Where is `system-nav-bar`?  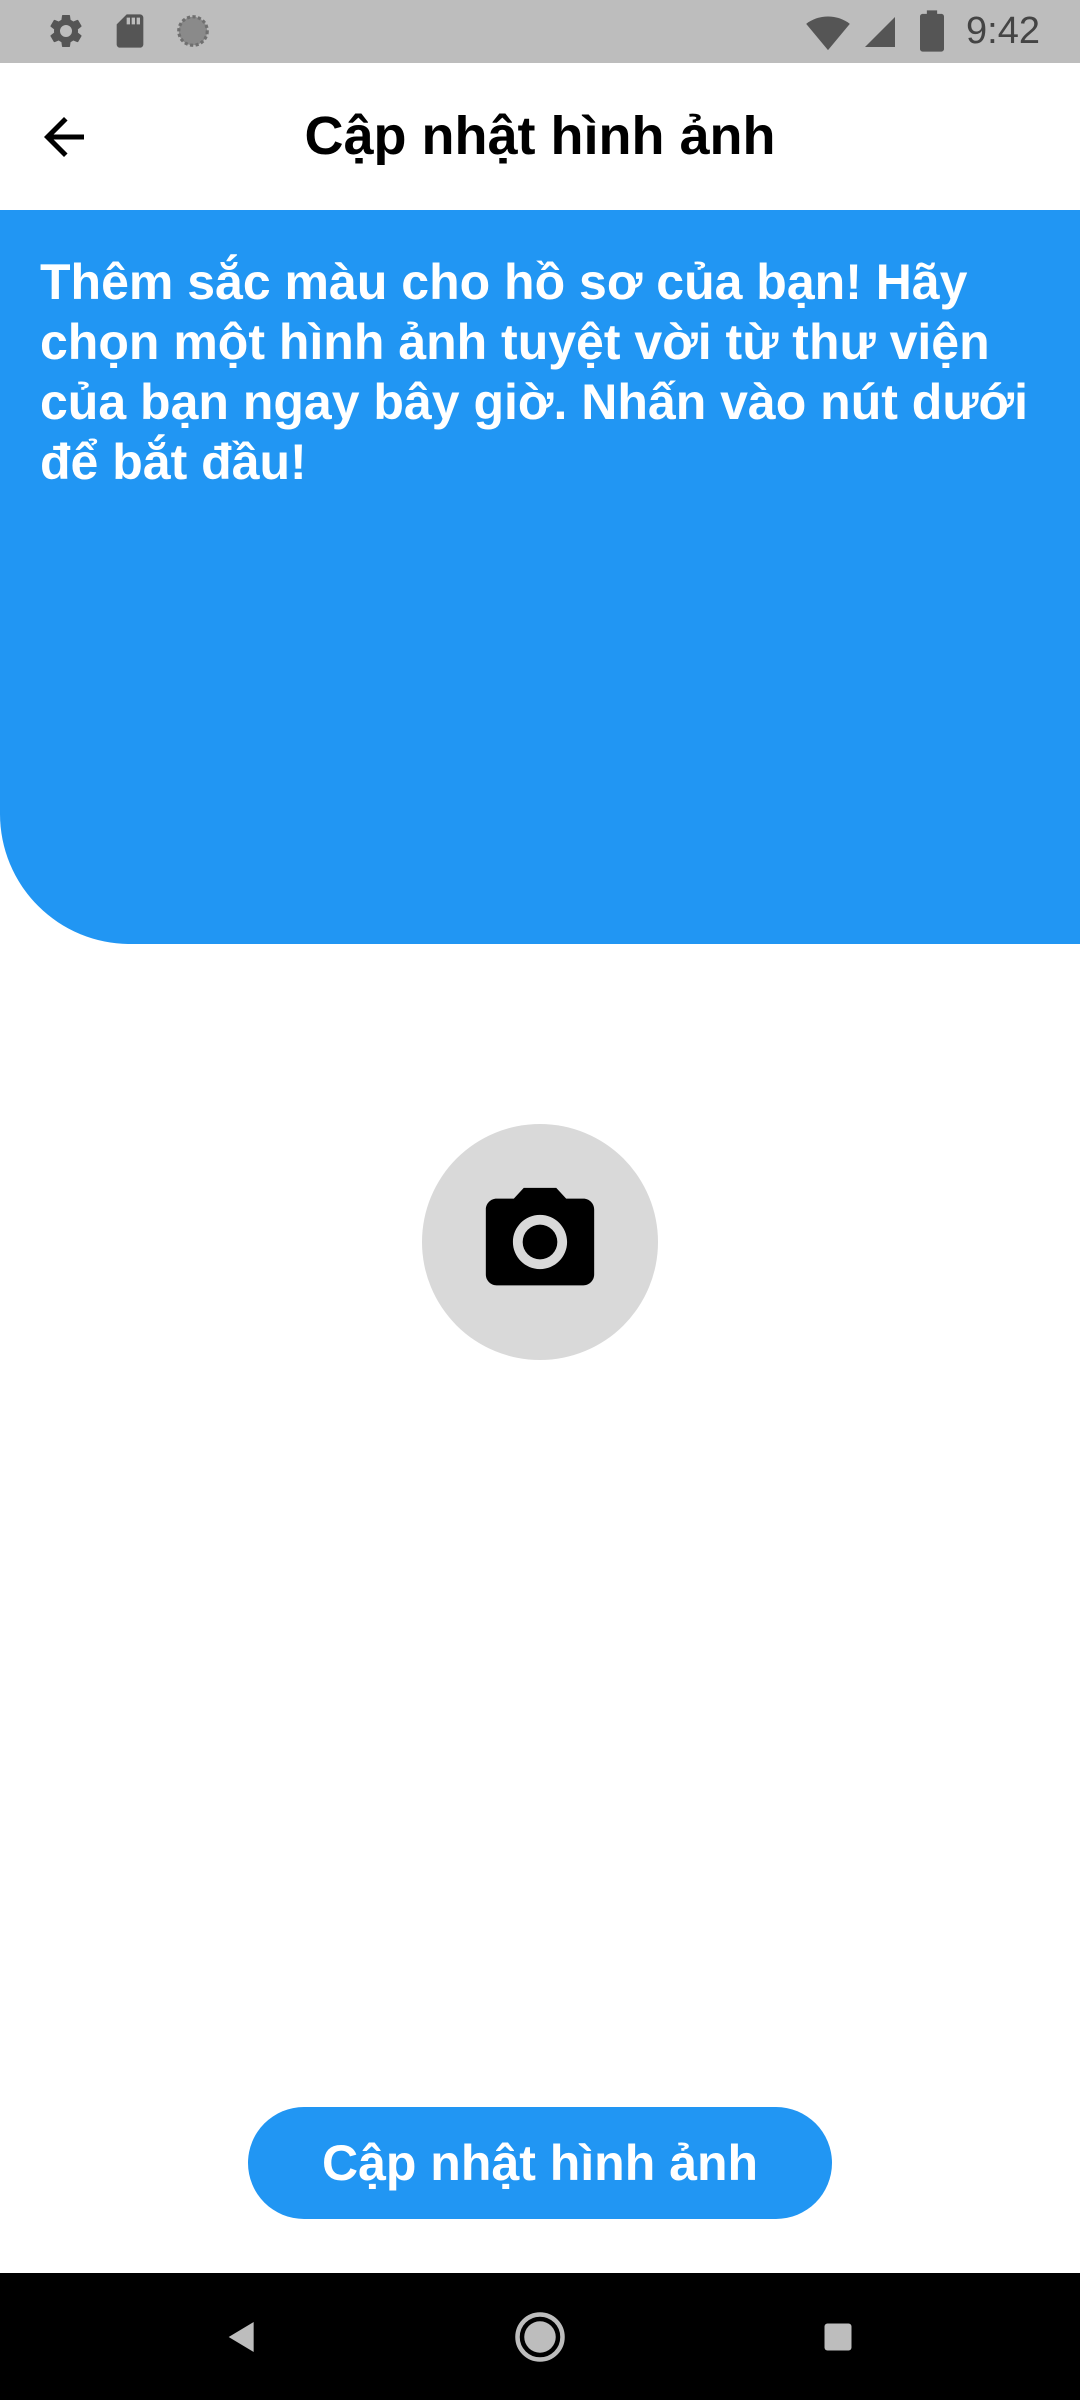 system-nav-bar is located at coordinates (540, 2336).